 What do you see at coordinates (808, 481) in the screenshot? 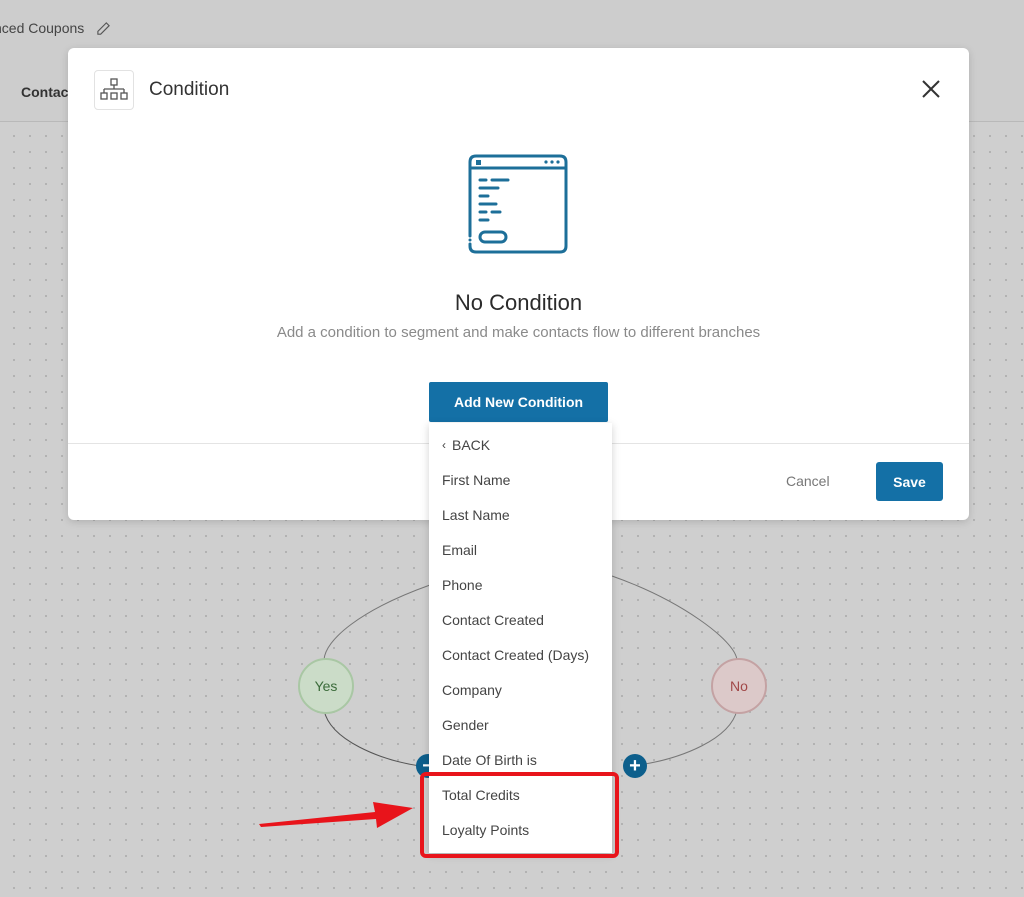
I see `cancel-button: Cancel` at bounding box center [808, 481].